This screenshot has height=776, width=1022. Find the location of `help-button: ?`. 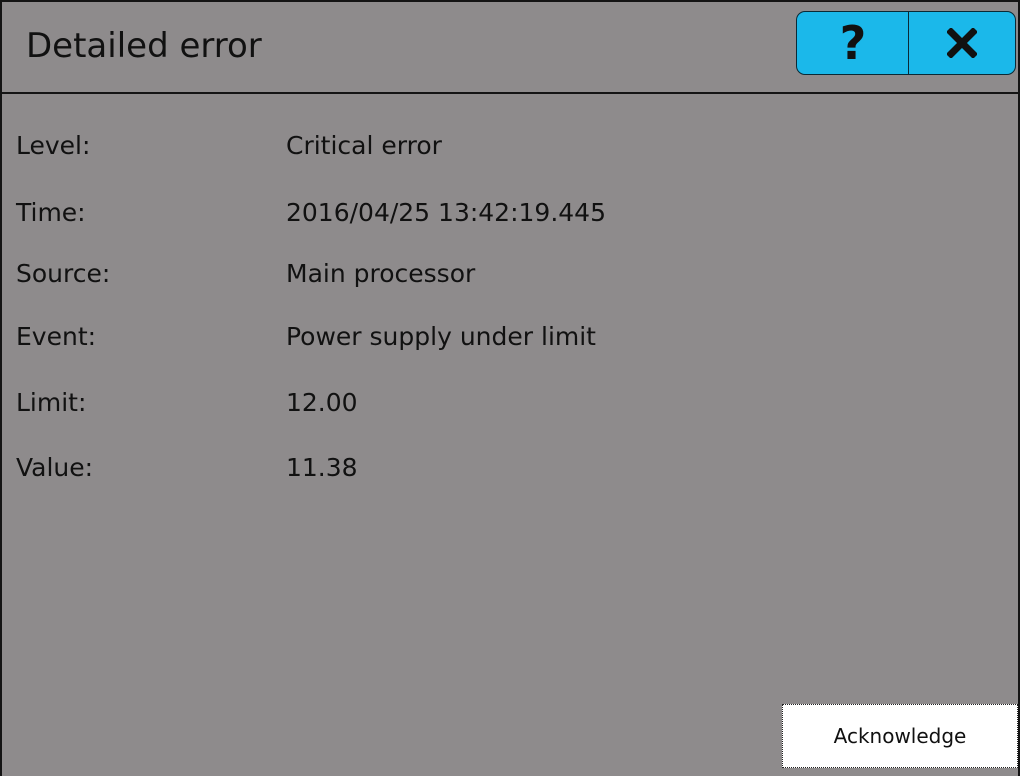

help-button: ? is located at coordinates (853, 43).